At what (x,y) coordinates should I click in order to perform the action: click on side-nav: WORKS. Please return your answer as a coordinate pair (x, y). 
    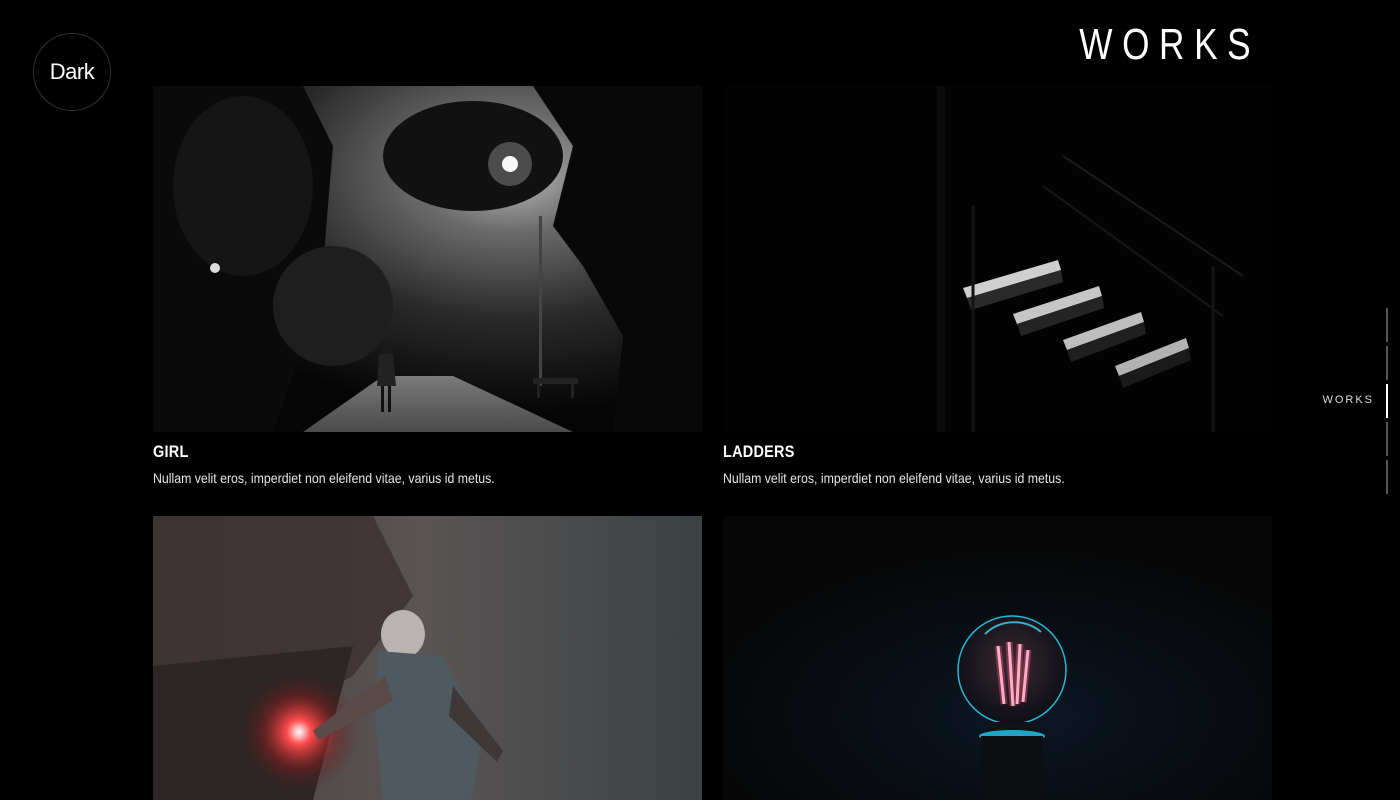
    Looking at the image, I should click on (1348, 403).